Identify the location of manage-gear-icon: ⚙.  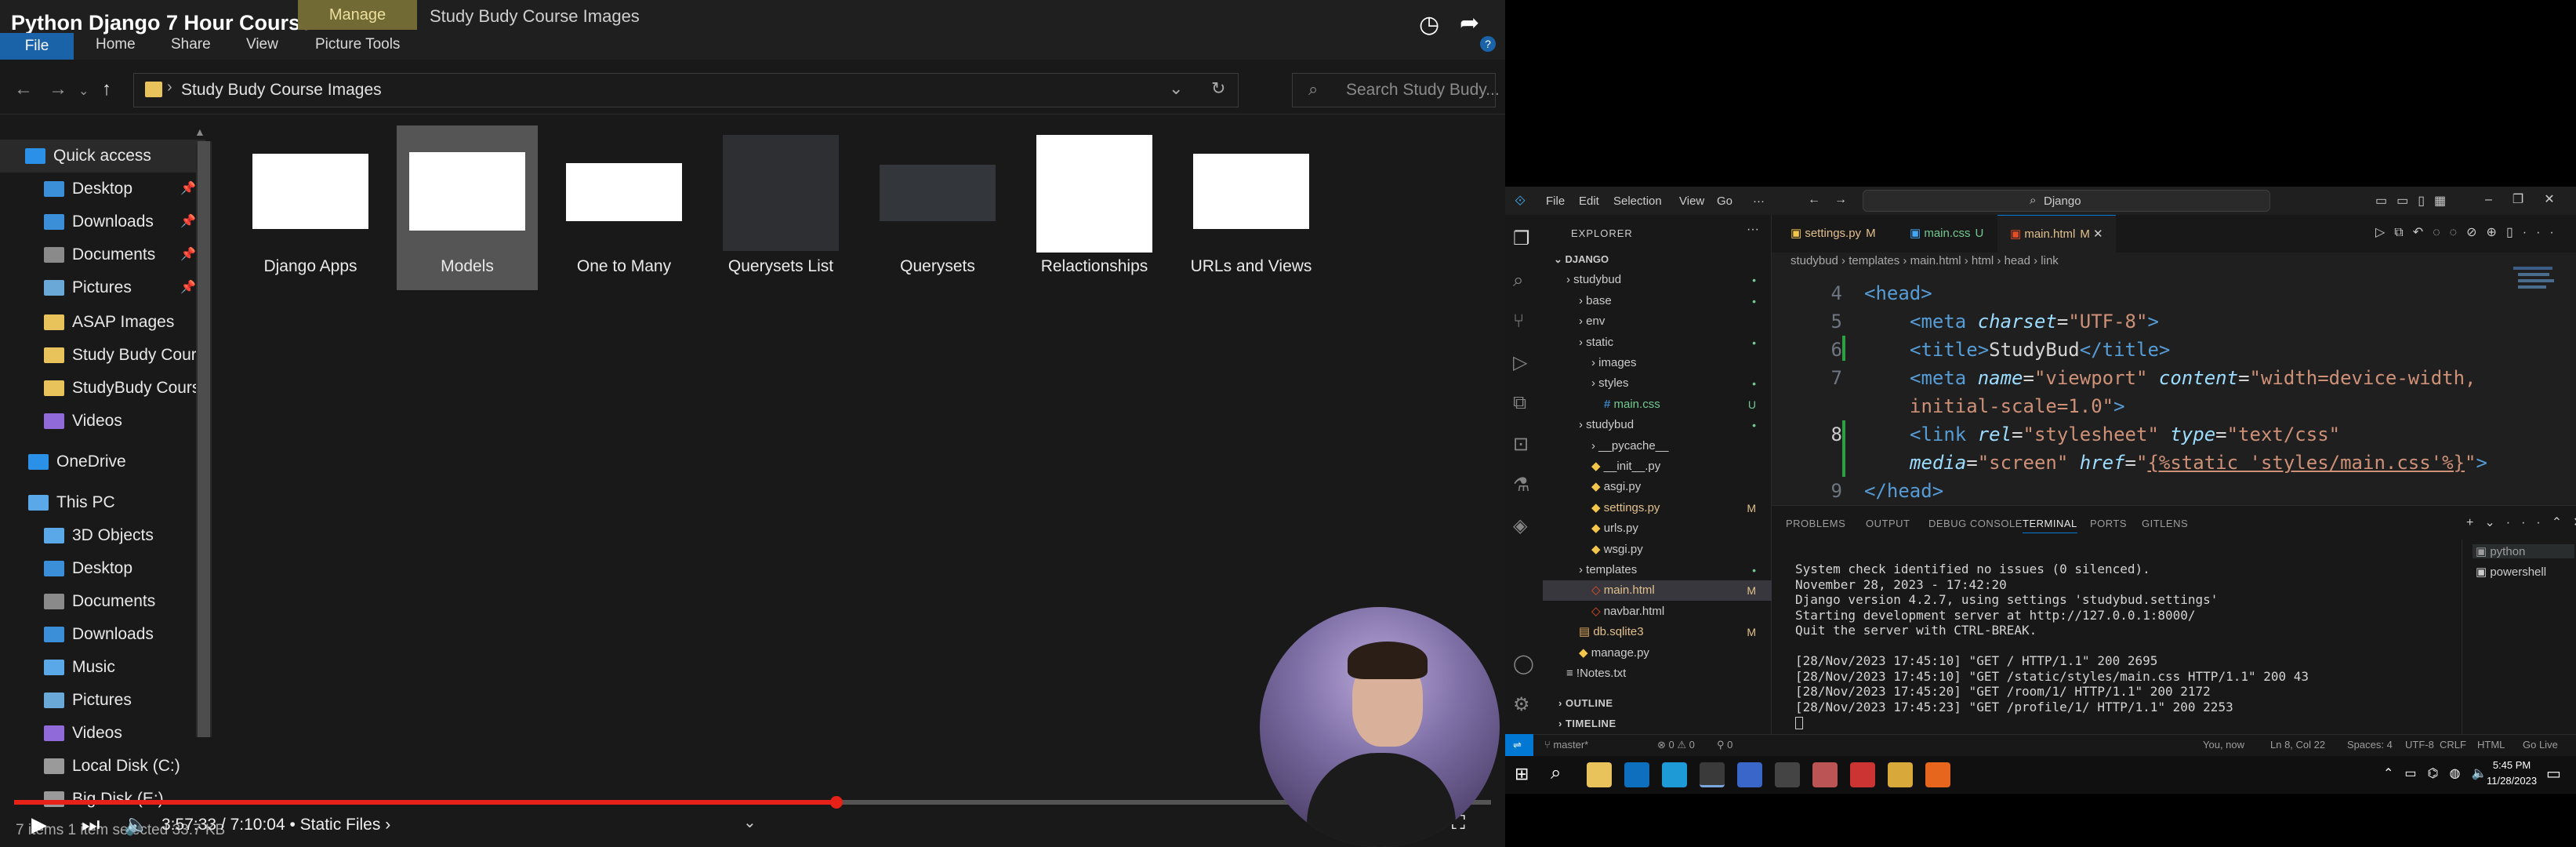
(1521, 704).